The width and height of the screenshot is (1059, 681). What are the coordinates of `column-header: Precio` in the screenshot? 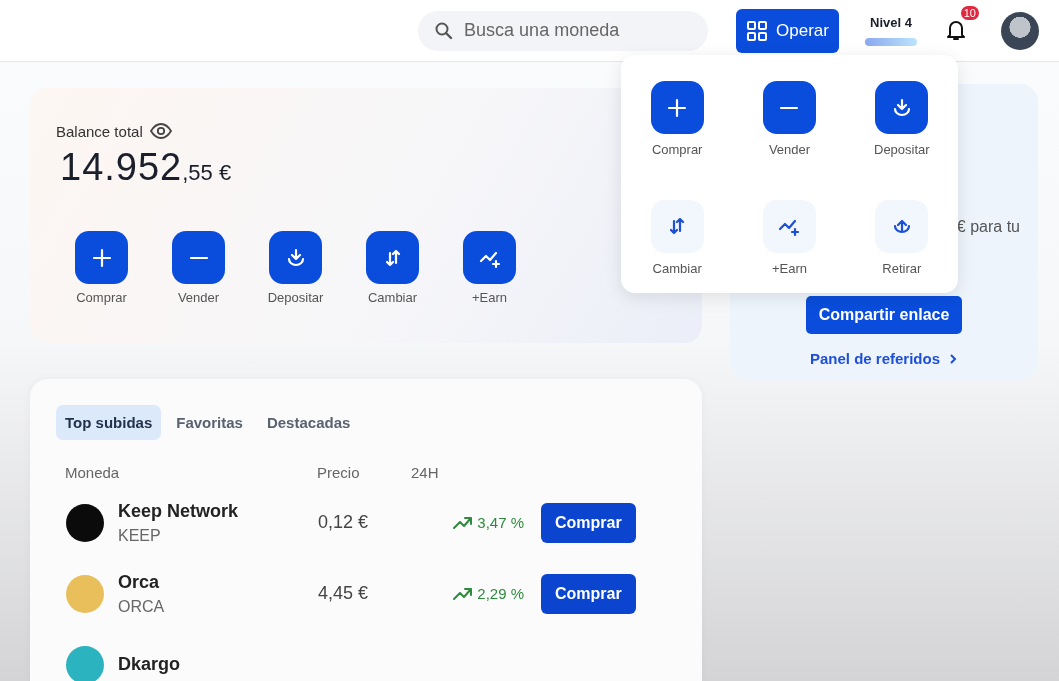 It's located at (339, 472).